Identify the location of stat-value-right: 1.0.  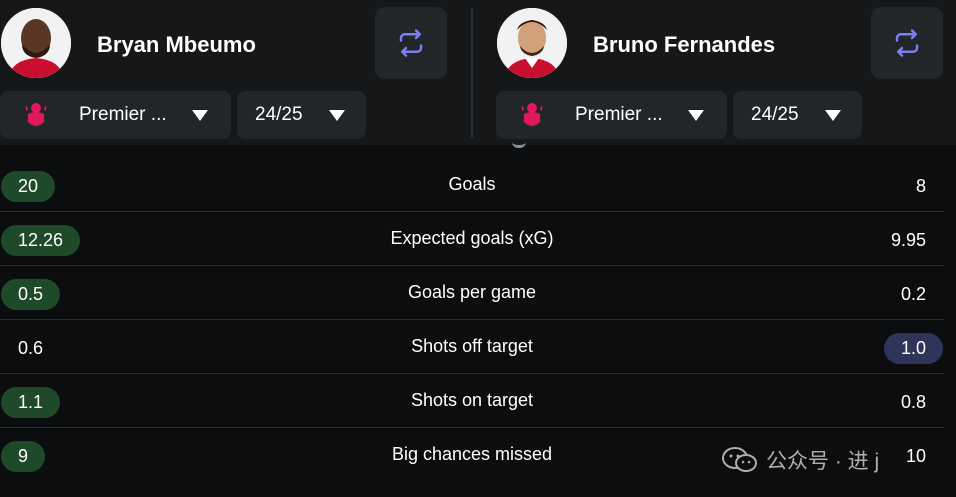
(913, 348).